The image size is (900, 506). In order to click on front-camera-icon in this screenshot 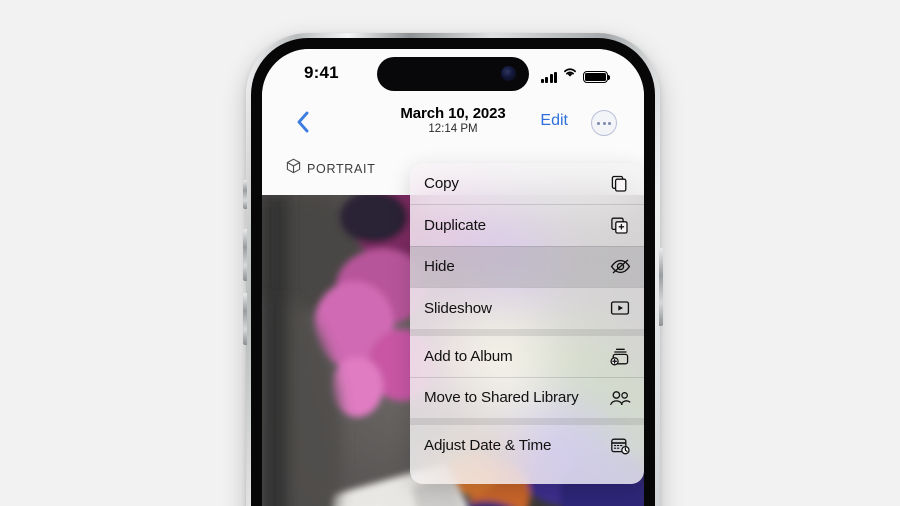, I will do `click(508, 73)`.